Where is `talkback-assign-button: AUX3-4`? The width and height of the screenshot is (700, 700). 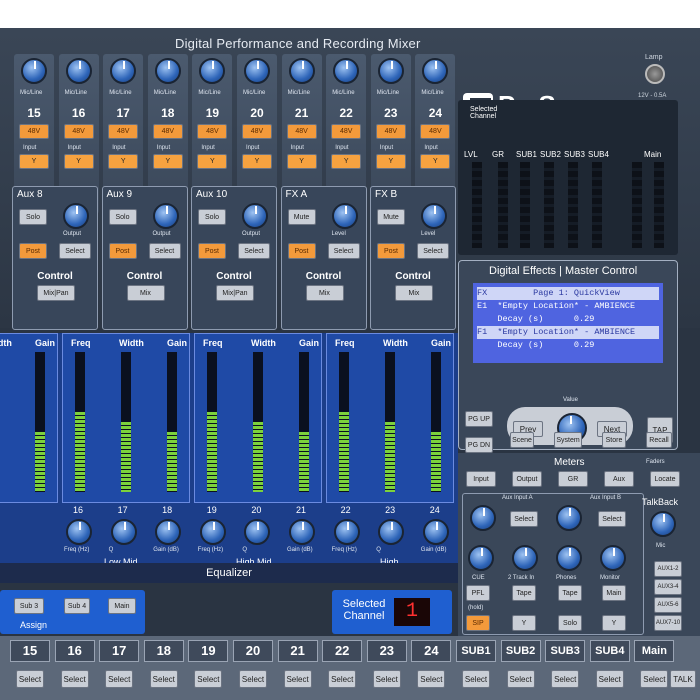
talkback-assign-button: AUX3-4 is located at coordinates (668, 587).